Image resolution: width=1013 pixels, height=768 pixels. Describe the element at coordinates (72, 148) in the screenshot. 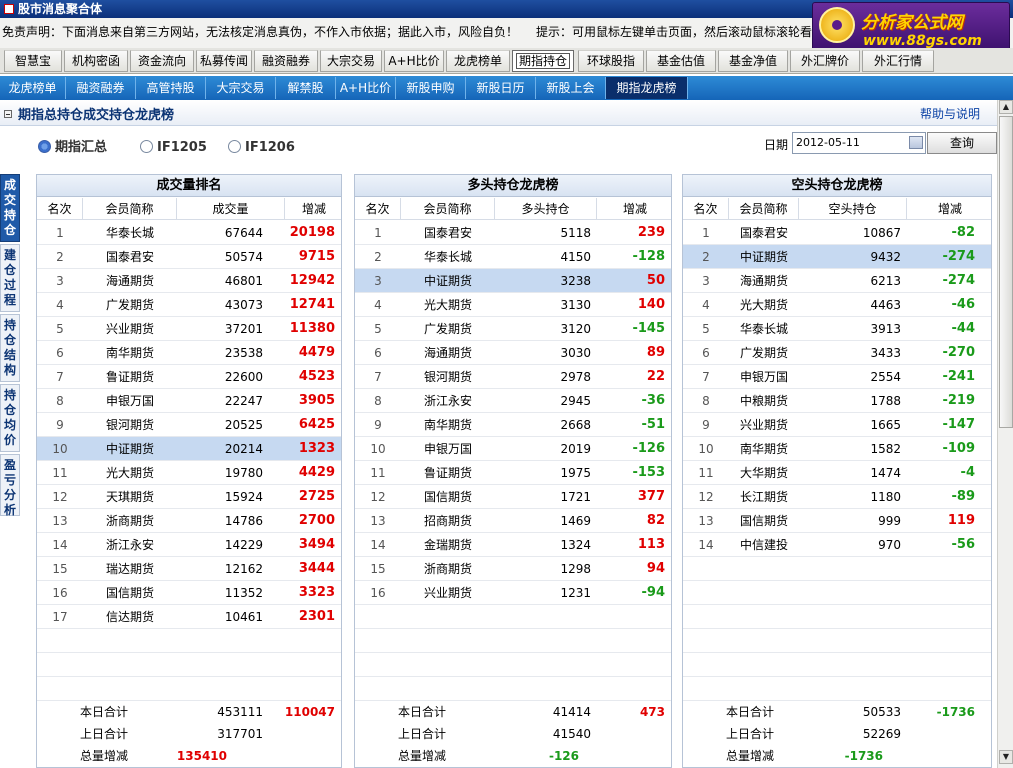

I see `radio-summary: 期指汇总` at that location.